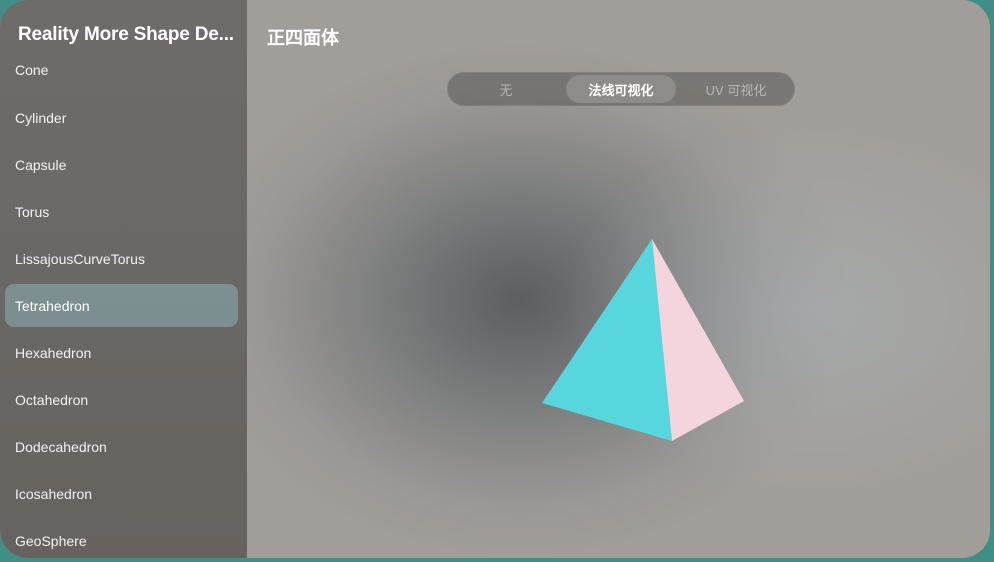 This screenshot has width=994, height=562. Describe the element at coordinates (121, 538) in the screenshot. I see `sidebar-item-geosphere: GeoSphere` at that location.